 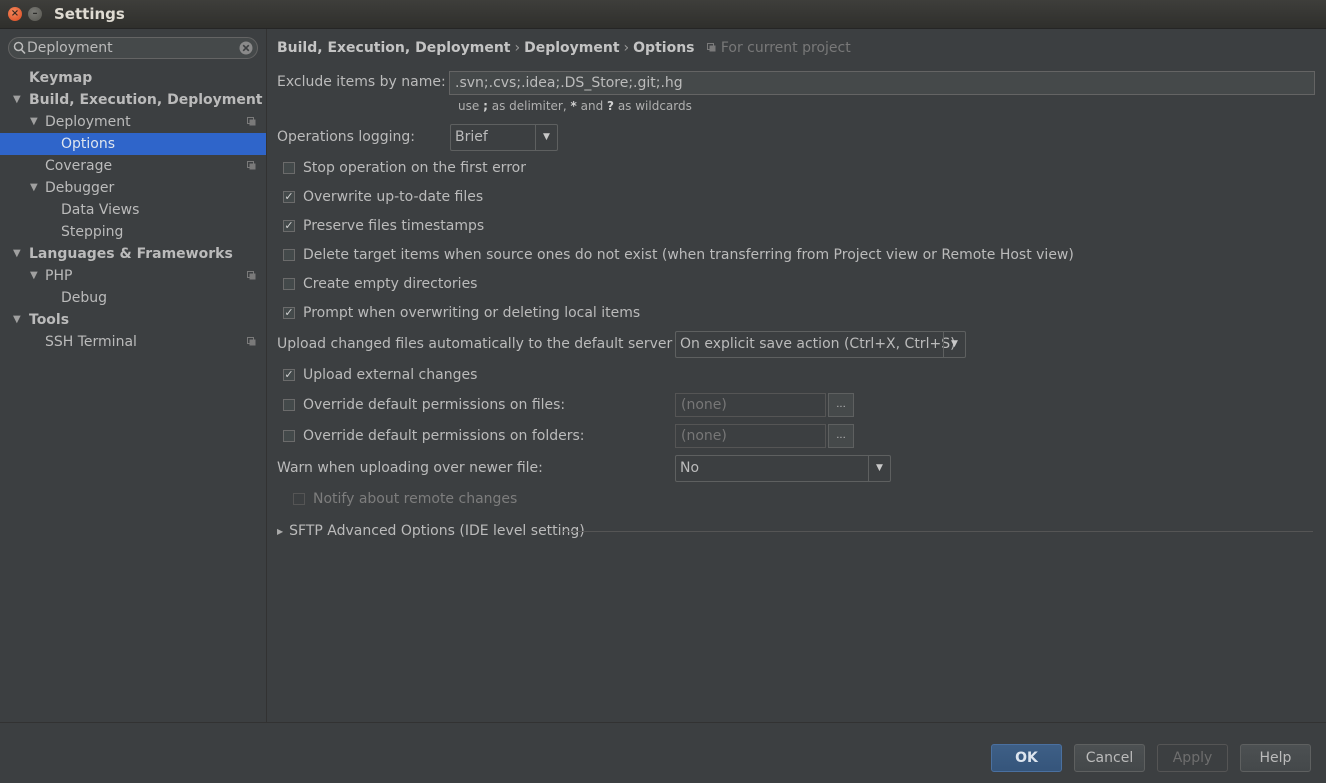 What do you see at coordinates (133, 188) in the screenshot?
I see `tree-item-debugger: ▼ Debugger` at bounding box center [133, 188].